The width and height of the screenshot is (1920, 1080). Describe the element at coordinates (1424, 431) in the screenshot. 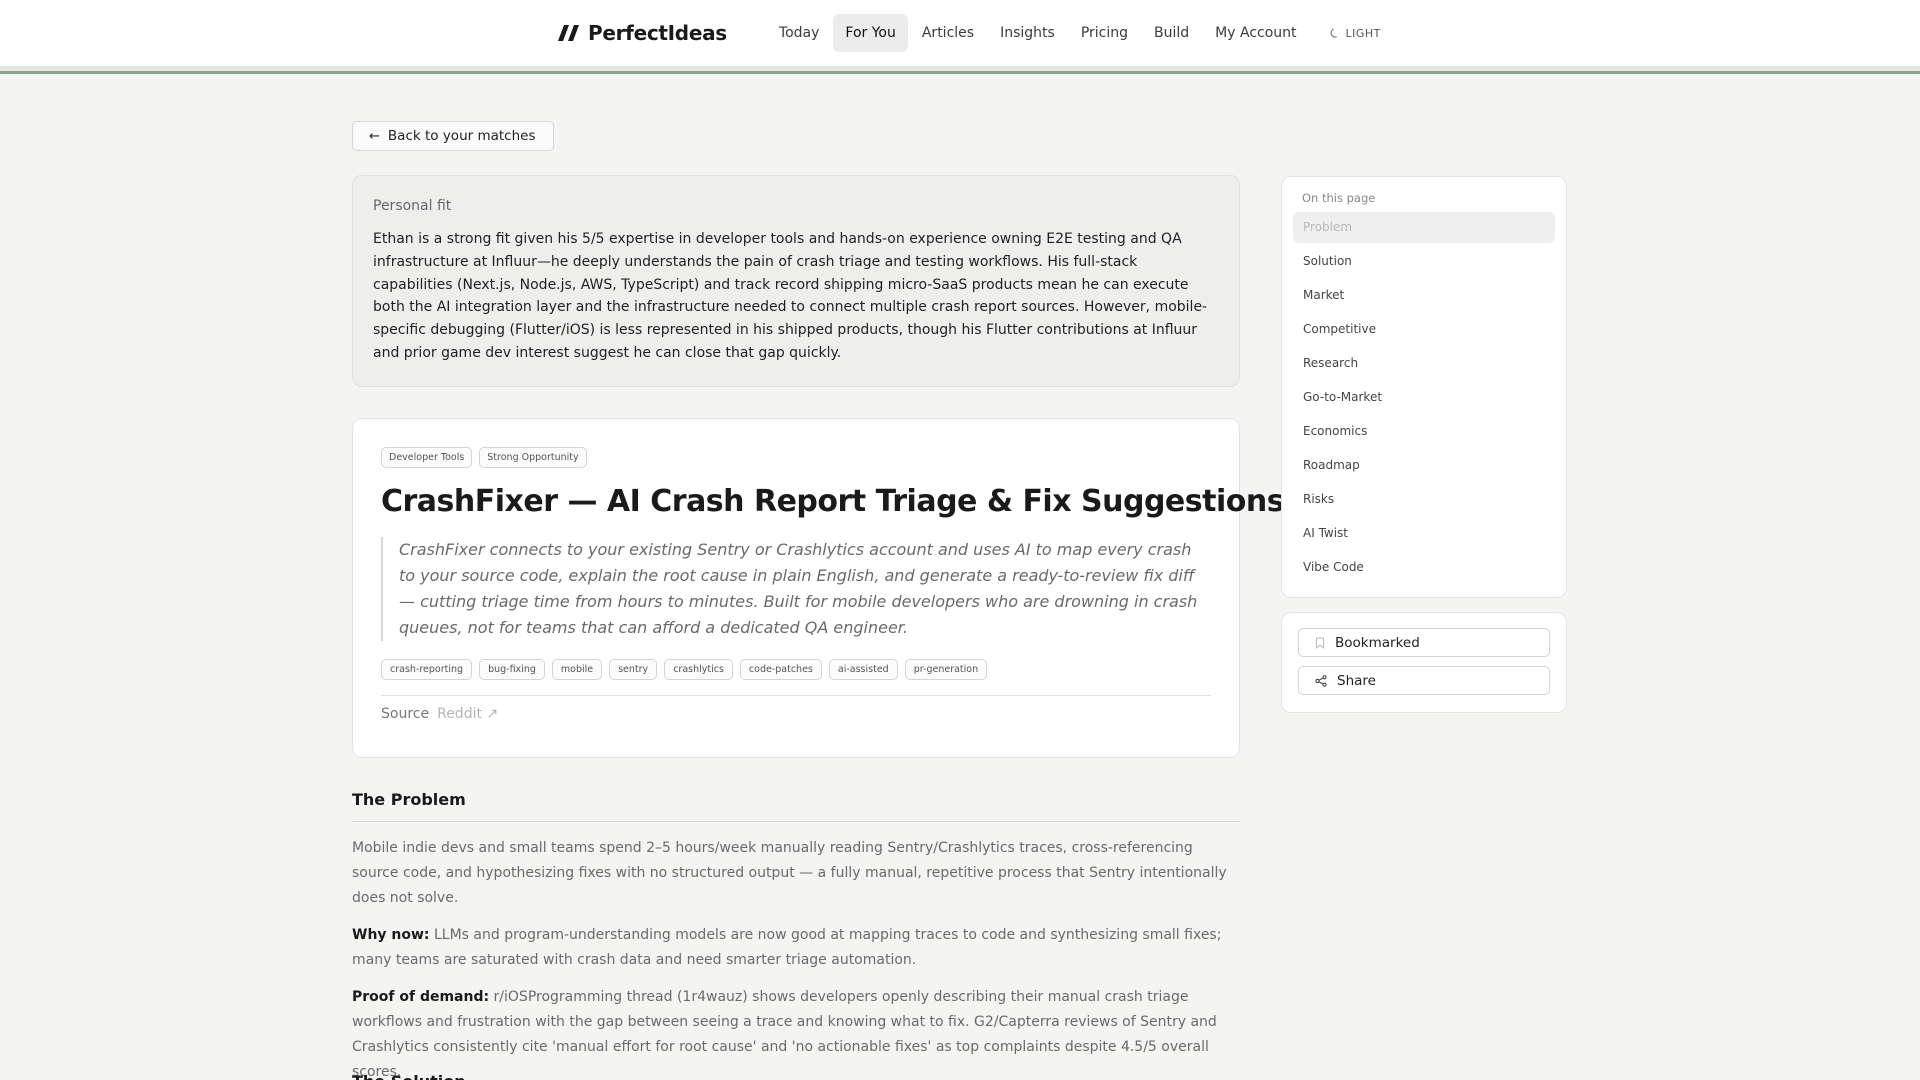

I see `toc-item-economics: Economics` at that location.